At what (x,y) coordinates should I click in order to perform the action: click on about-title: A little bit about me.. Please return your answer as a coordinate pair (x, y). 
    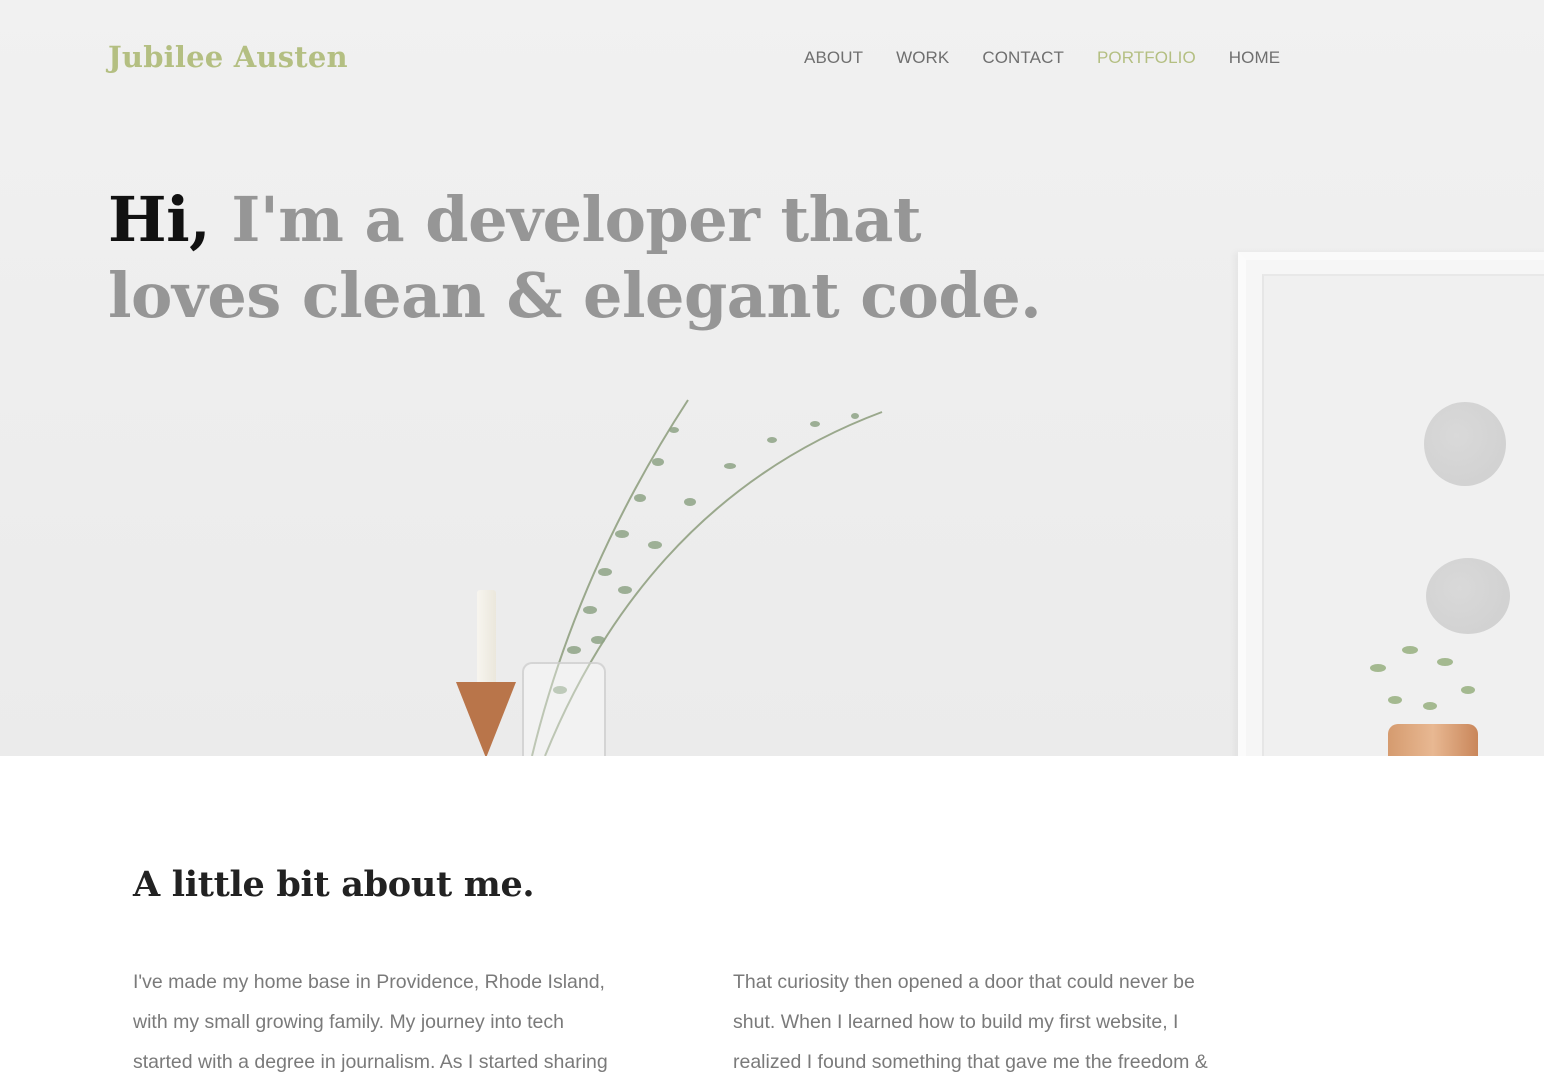
    Looking at the image, I should click on (334, 884).